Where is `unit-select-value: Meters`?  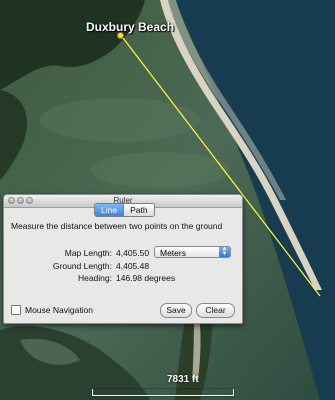 unit-select-value: Meters is located at coordinates (173, 253).